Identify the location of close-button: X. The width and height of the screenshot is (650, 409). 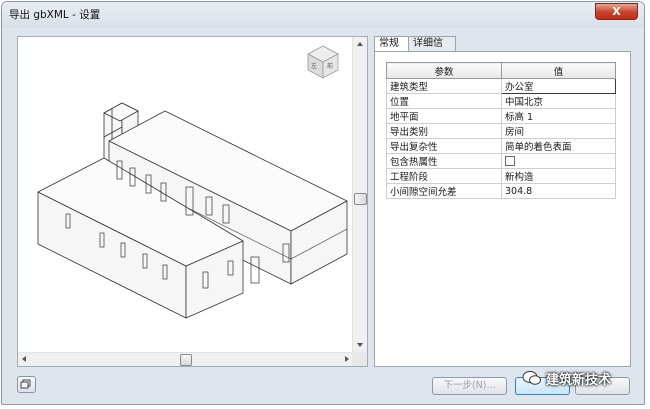
(616, 11).